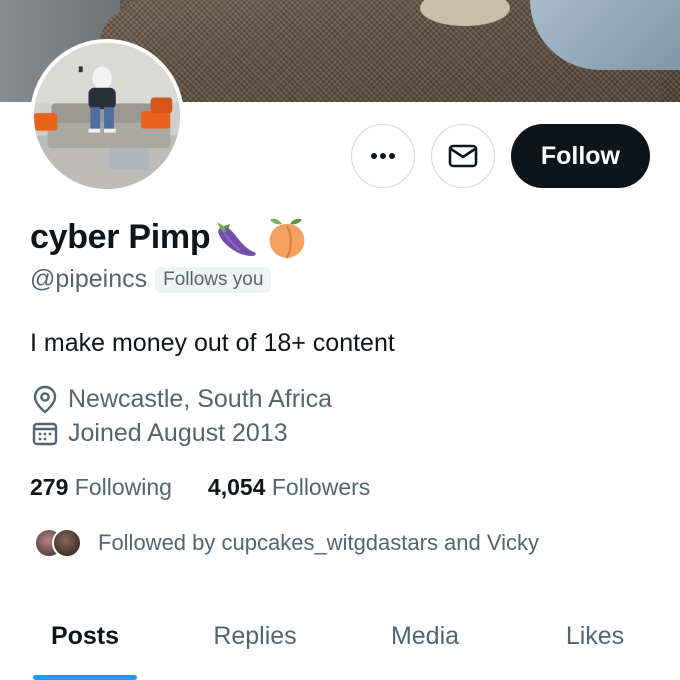  Describe the element at coordinates (45, 434) in the screenshot. I see `calendar-icon` at that location.